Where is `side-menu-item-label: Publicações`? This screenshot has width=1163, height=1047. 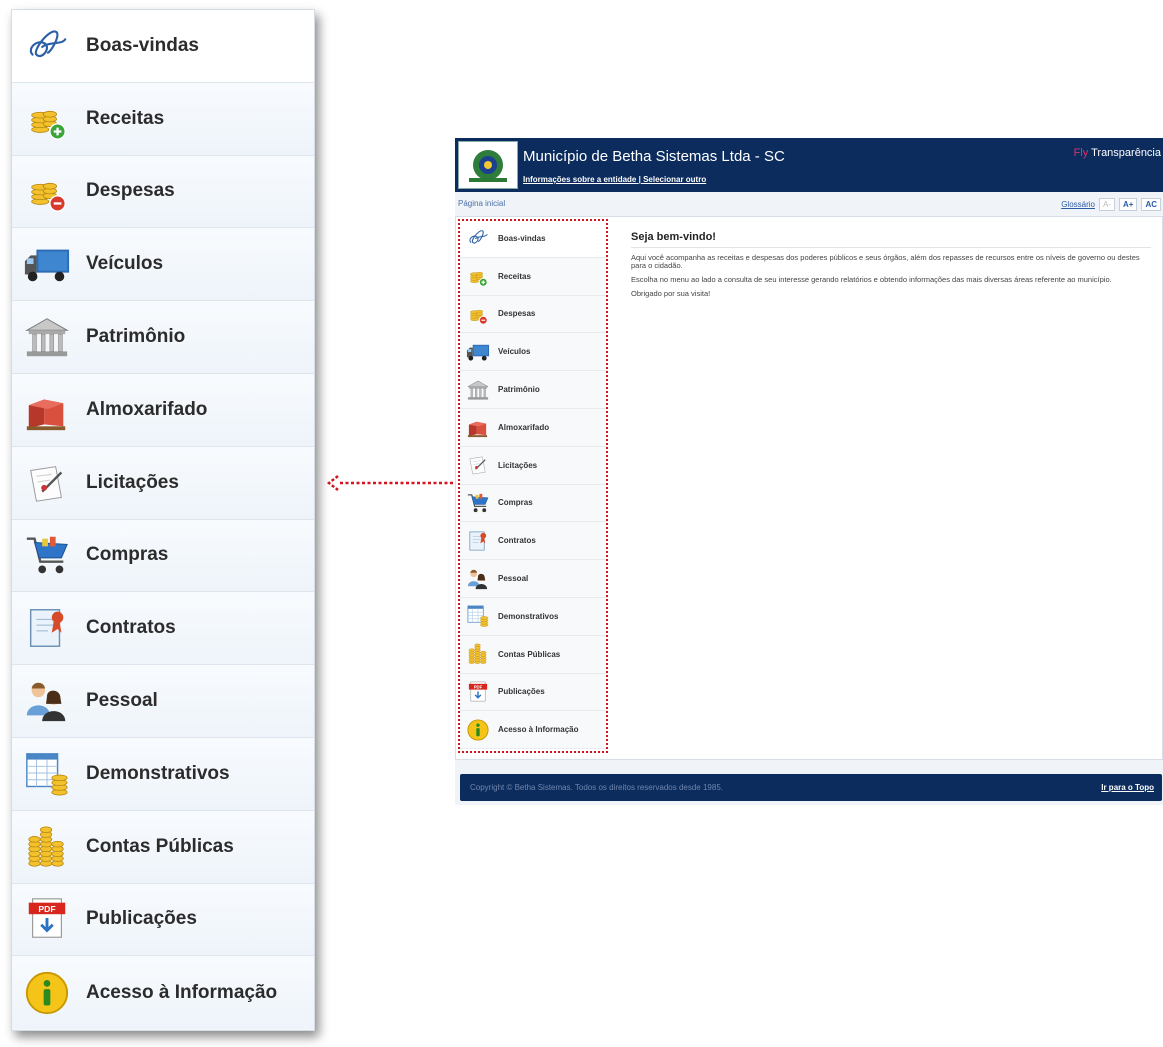 side-menu-item-label: Publicações is located at coordinates (521, 692).